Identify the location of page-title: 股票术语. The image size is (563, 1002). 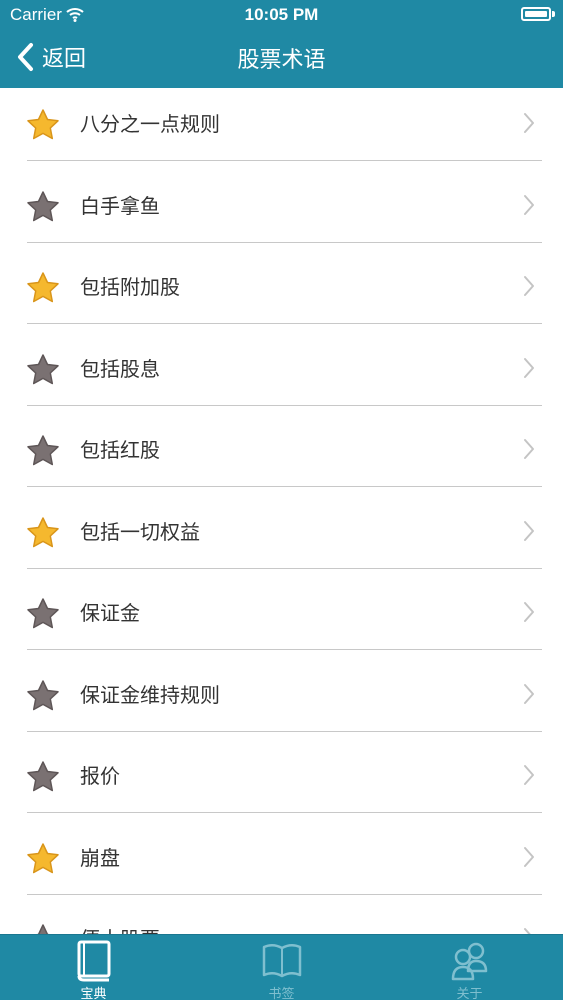
(281, 60).